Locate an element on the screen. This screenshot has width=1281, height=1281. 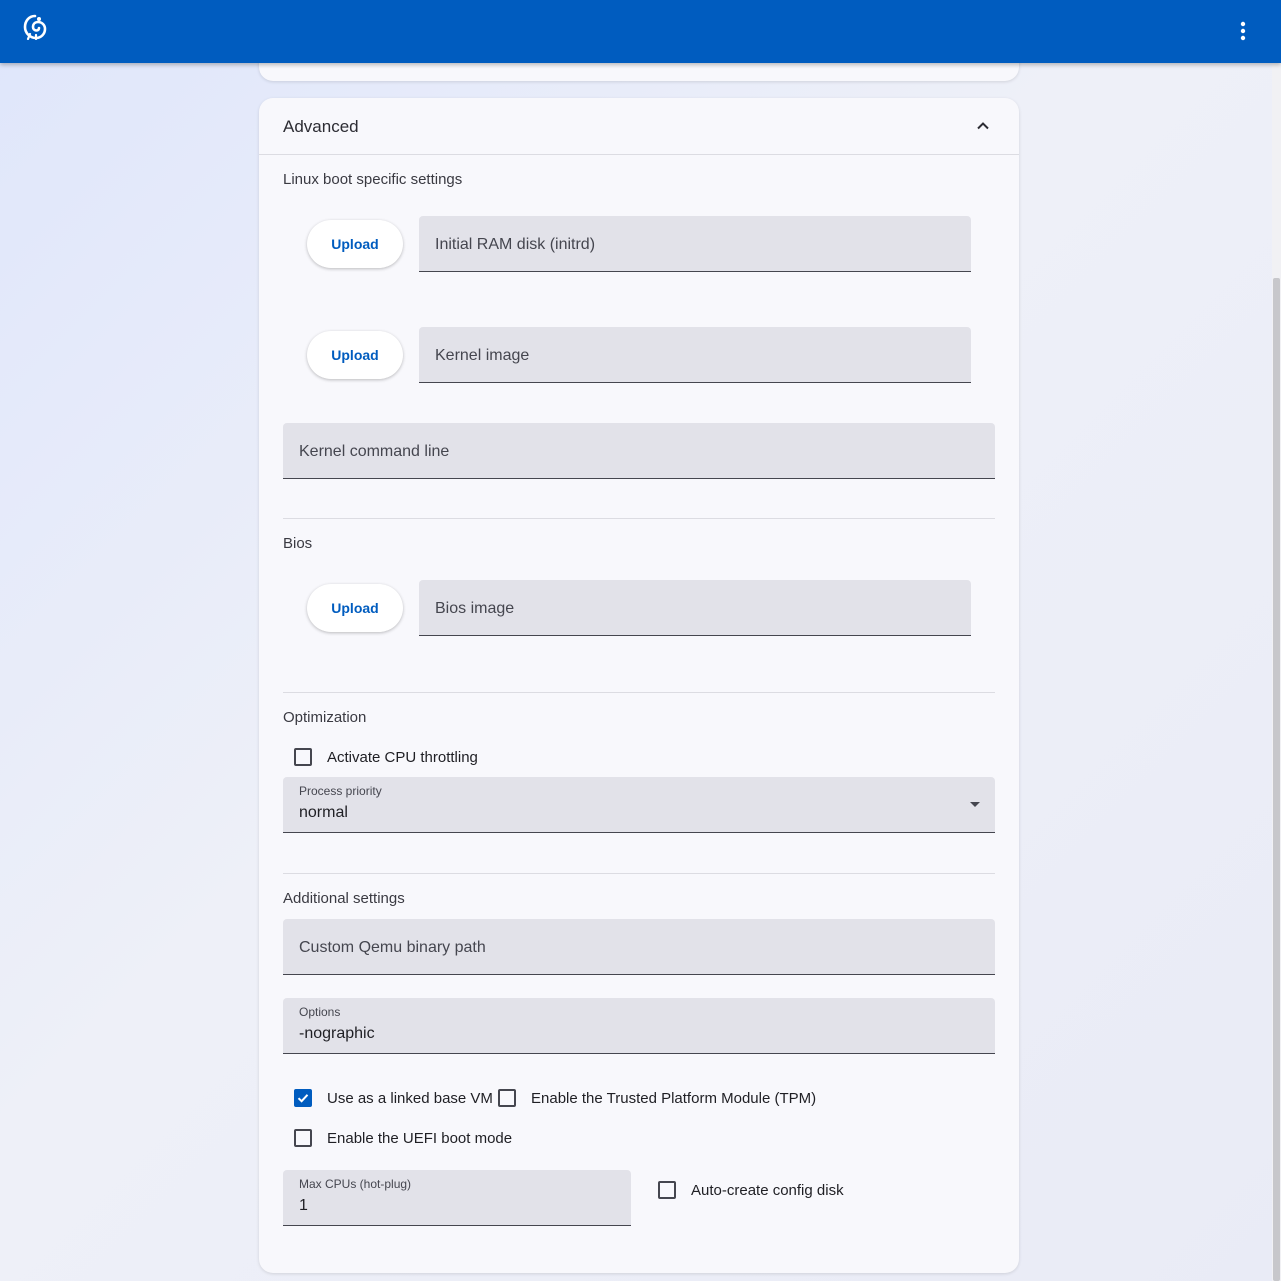
dropdown-arrow-icon is located at coordinates (975, 804).